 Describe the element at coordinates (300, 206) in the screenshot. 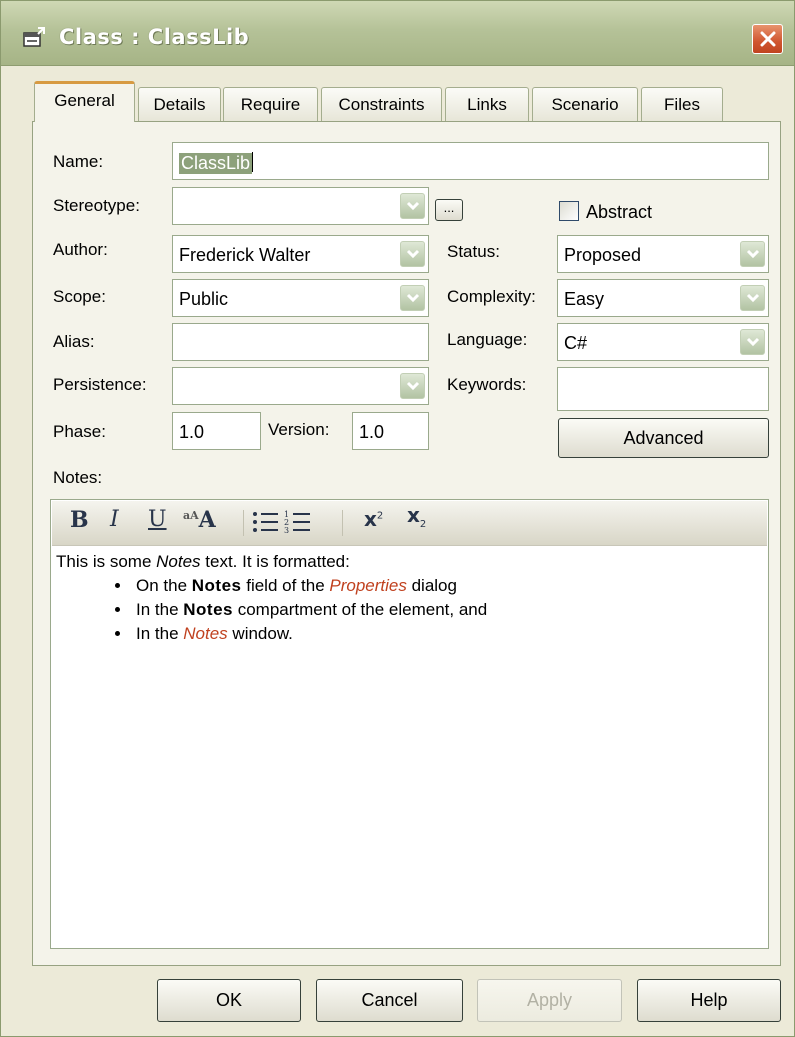

I see `stereotype-dropdown` at that location.